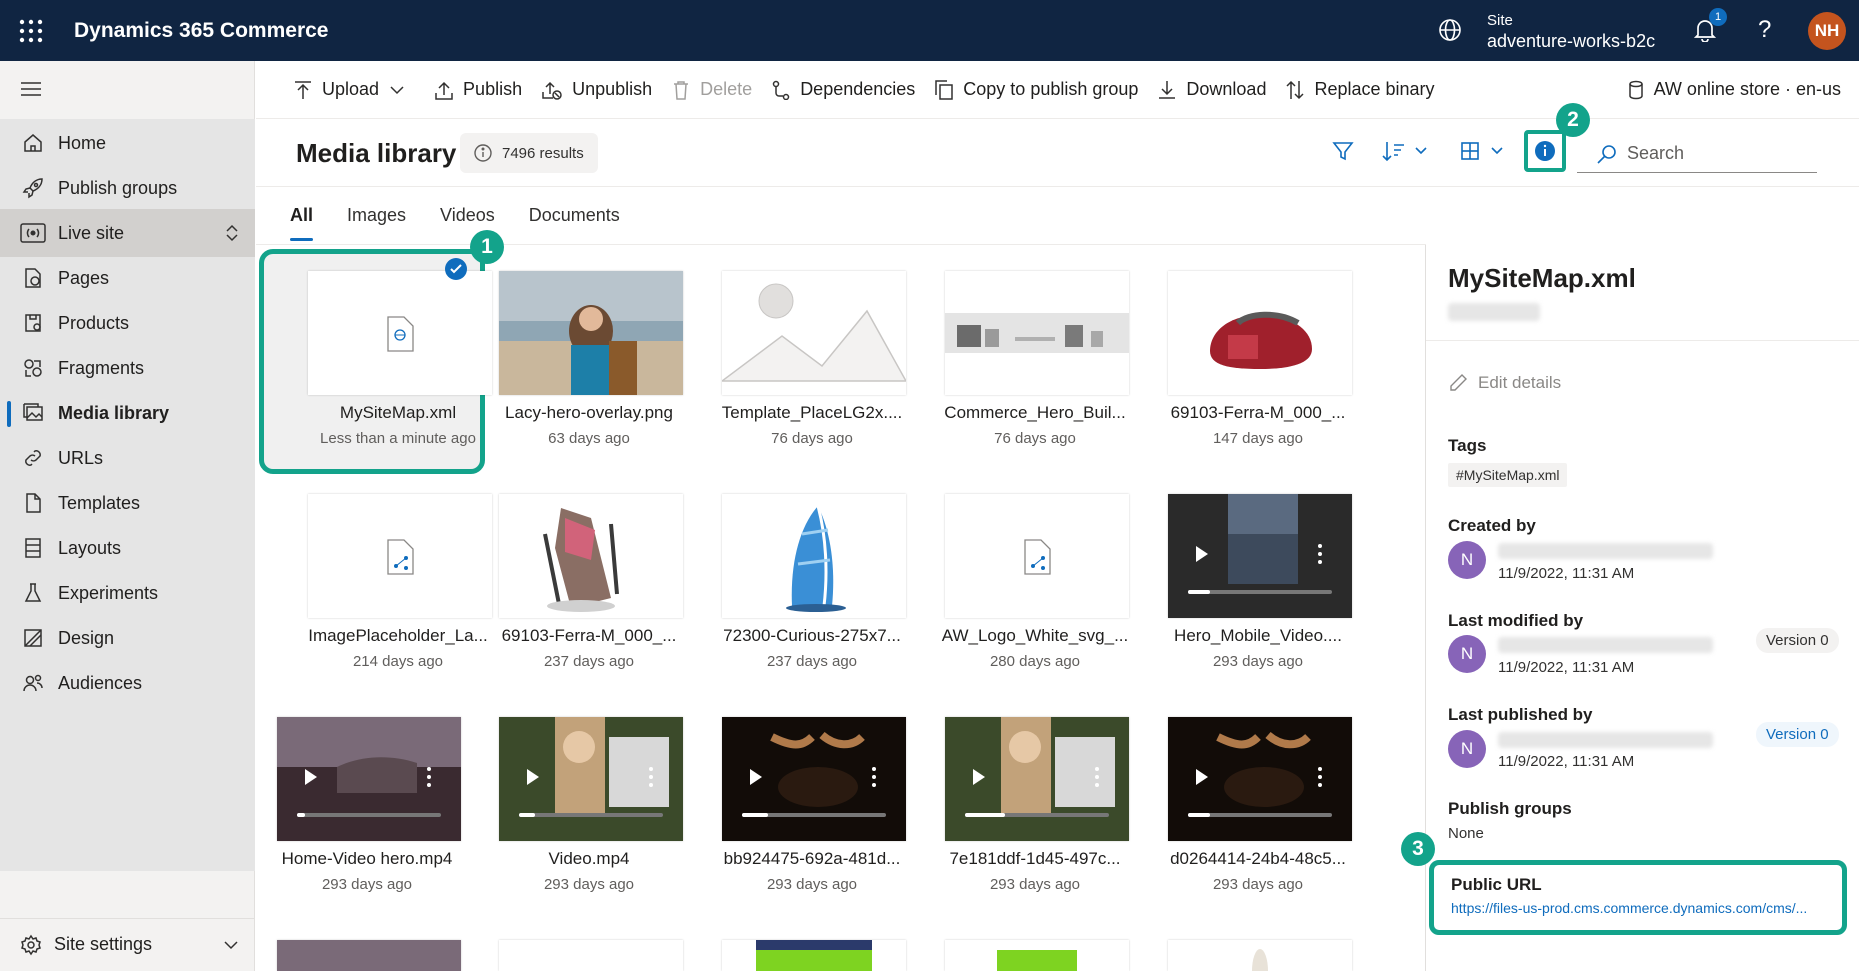 The width and height of the screenshot is (1859, 971). What do you see at coordinates (1450, 30) in the screenshot?
I see `globe-icon` at bounding box center [1450, 30].